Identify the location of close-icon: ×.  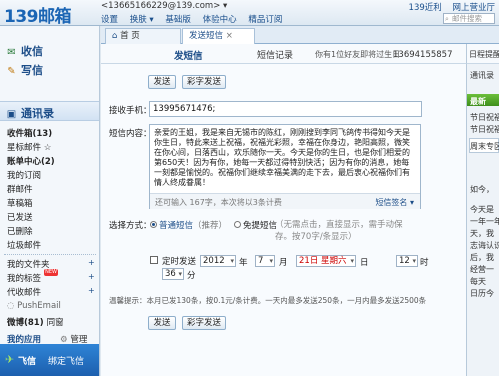
(229, 36).